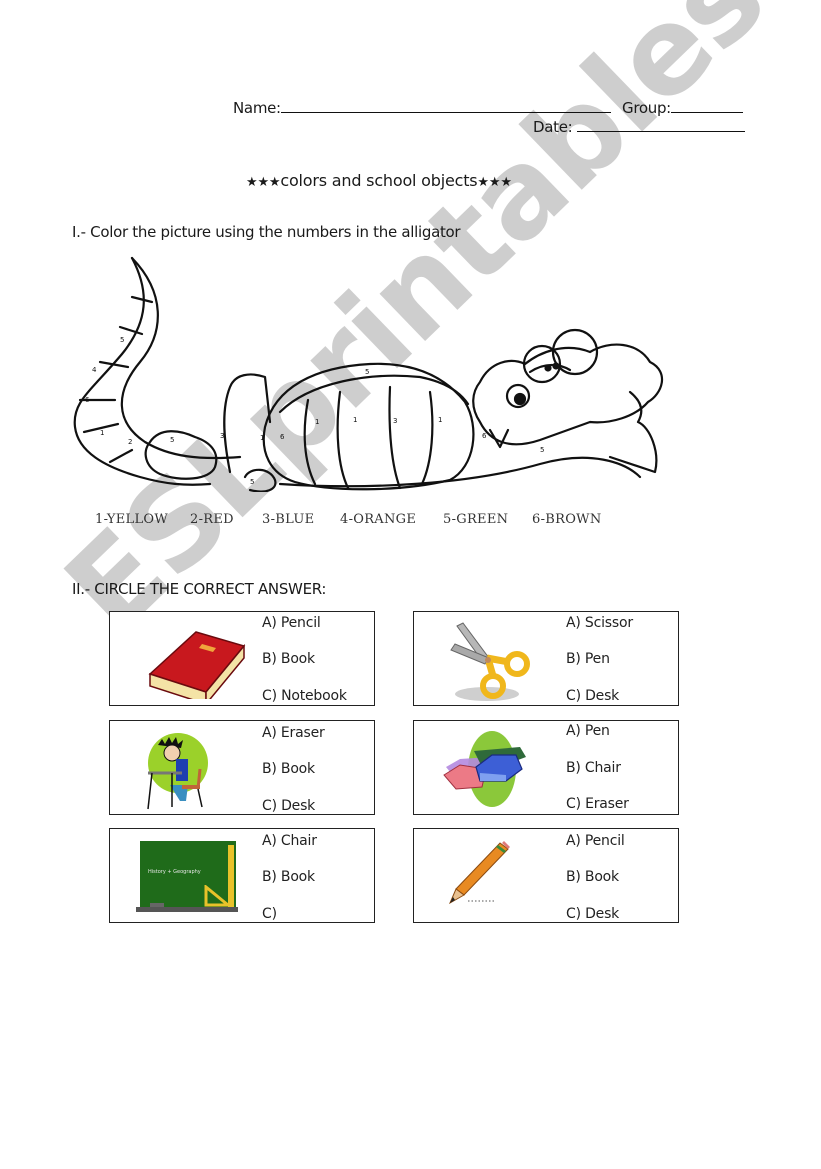  I want to click on student-desk-icon, so click(177, 771).